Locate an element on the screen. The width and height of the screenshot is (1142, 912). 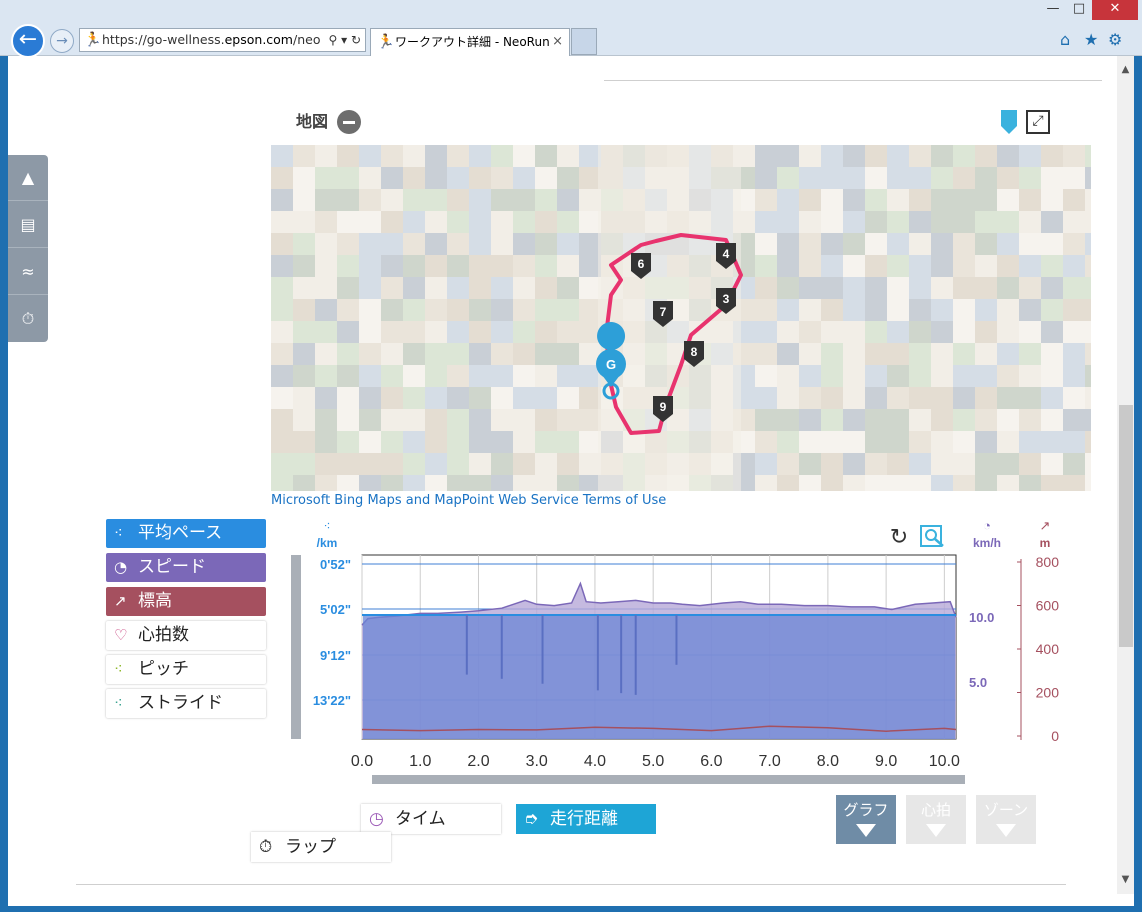
back-button: ← is located at coordinates (28, 41).